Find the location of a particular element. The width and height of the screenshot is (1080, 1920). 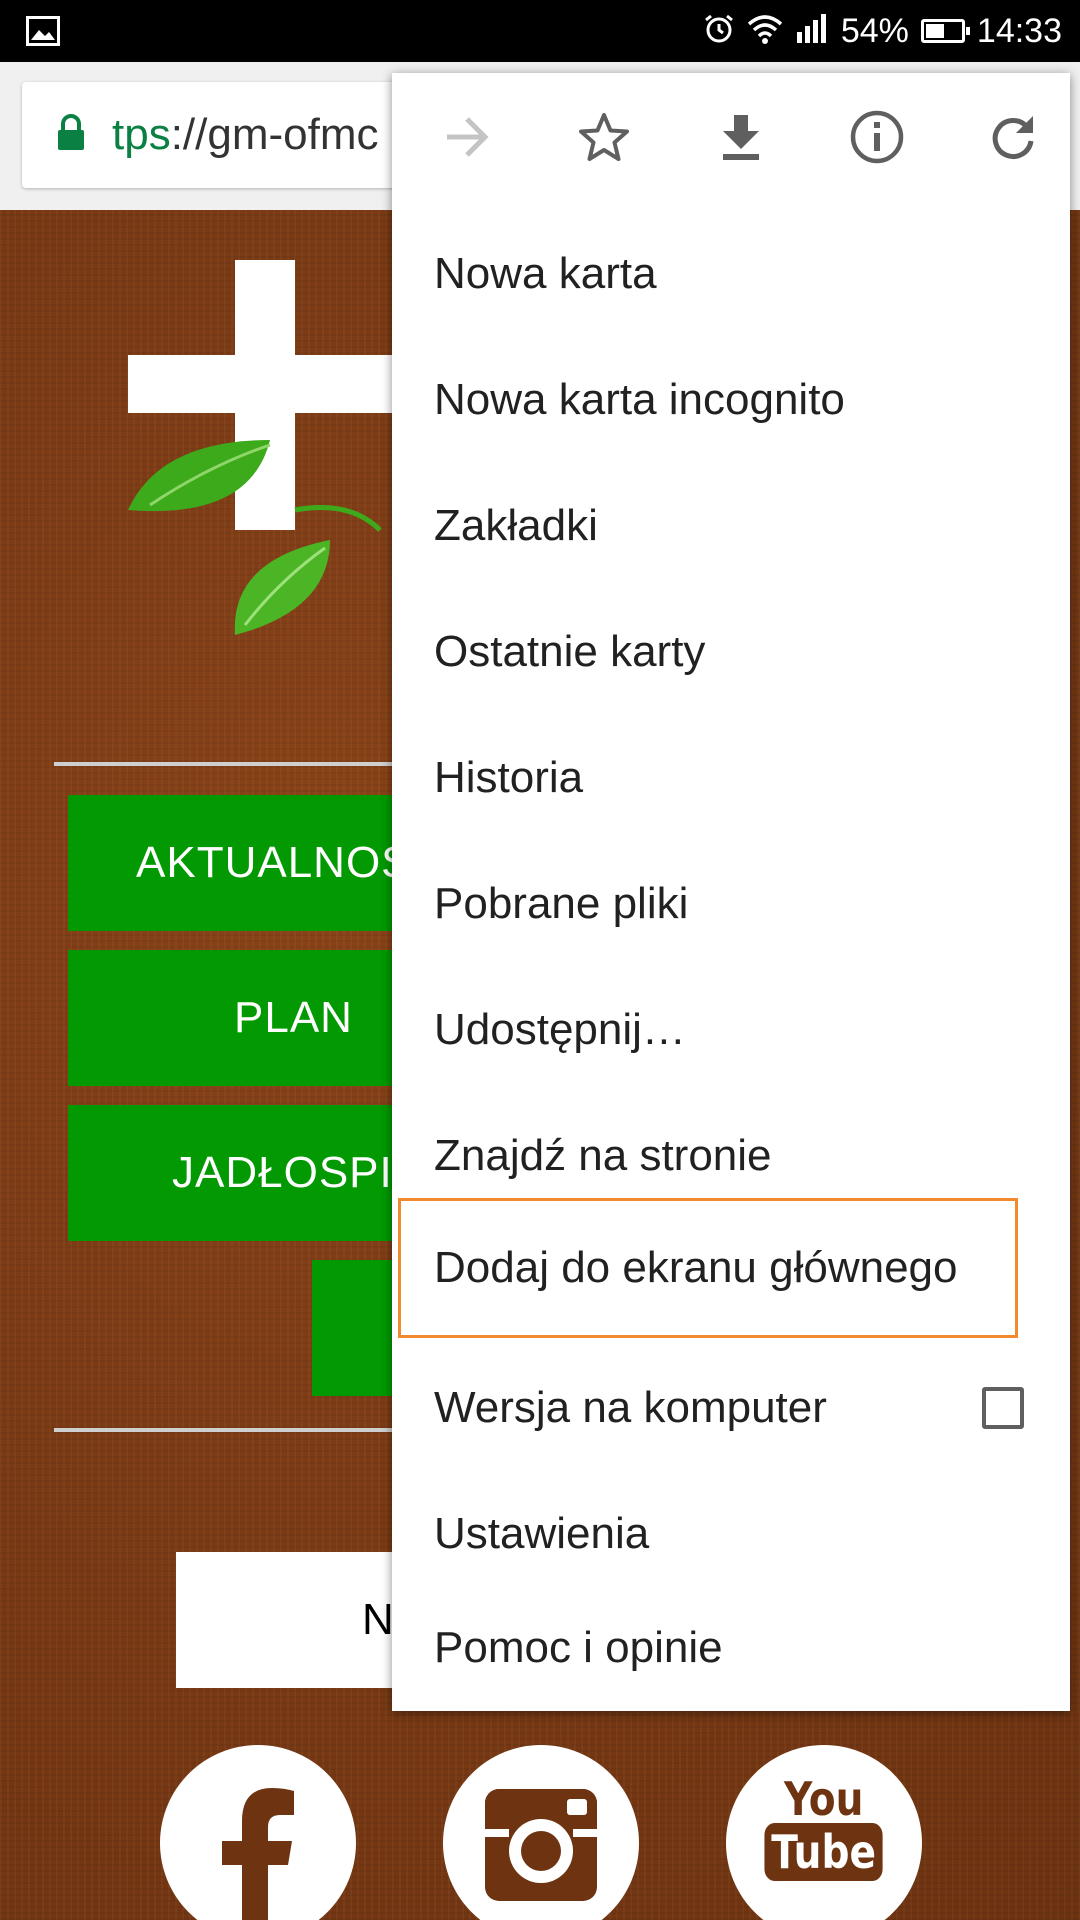

forward-button is located at coordinates (468, 139).